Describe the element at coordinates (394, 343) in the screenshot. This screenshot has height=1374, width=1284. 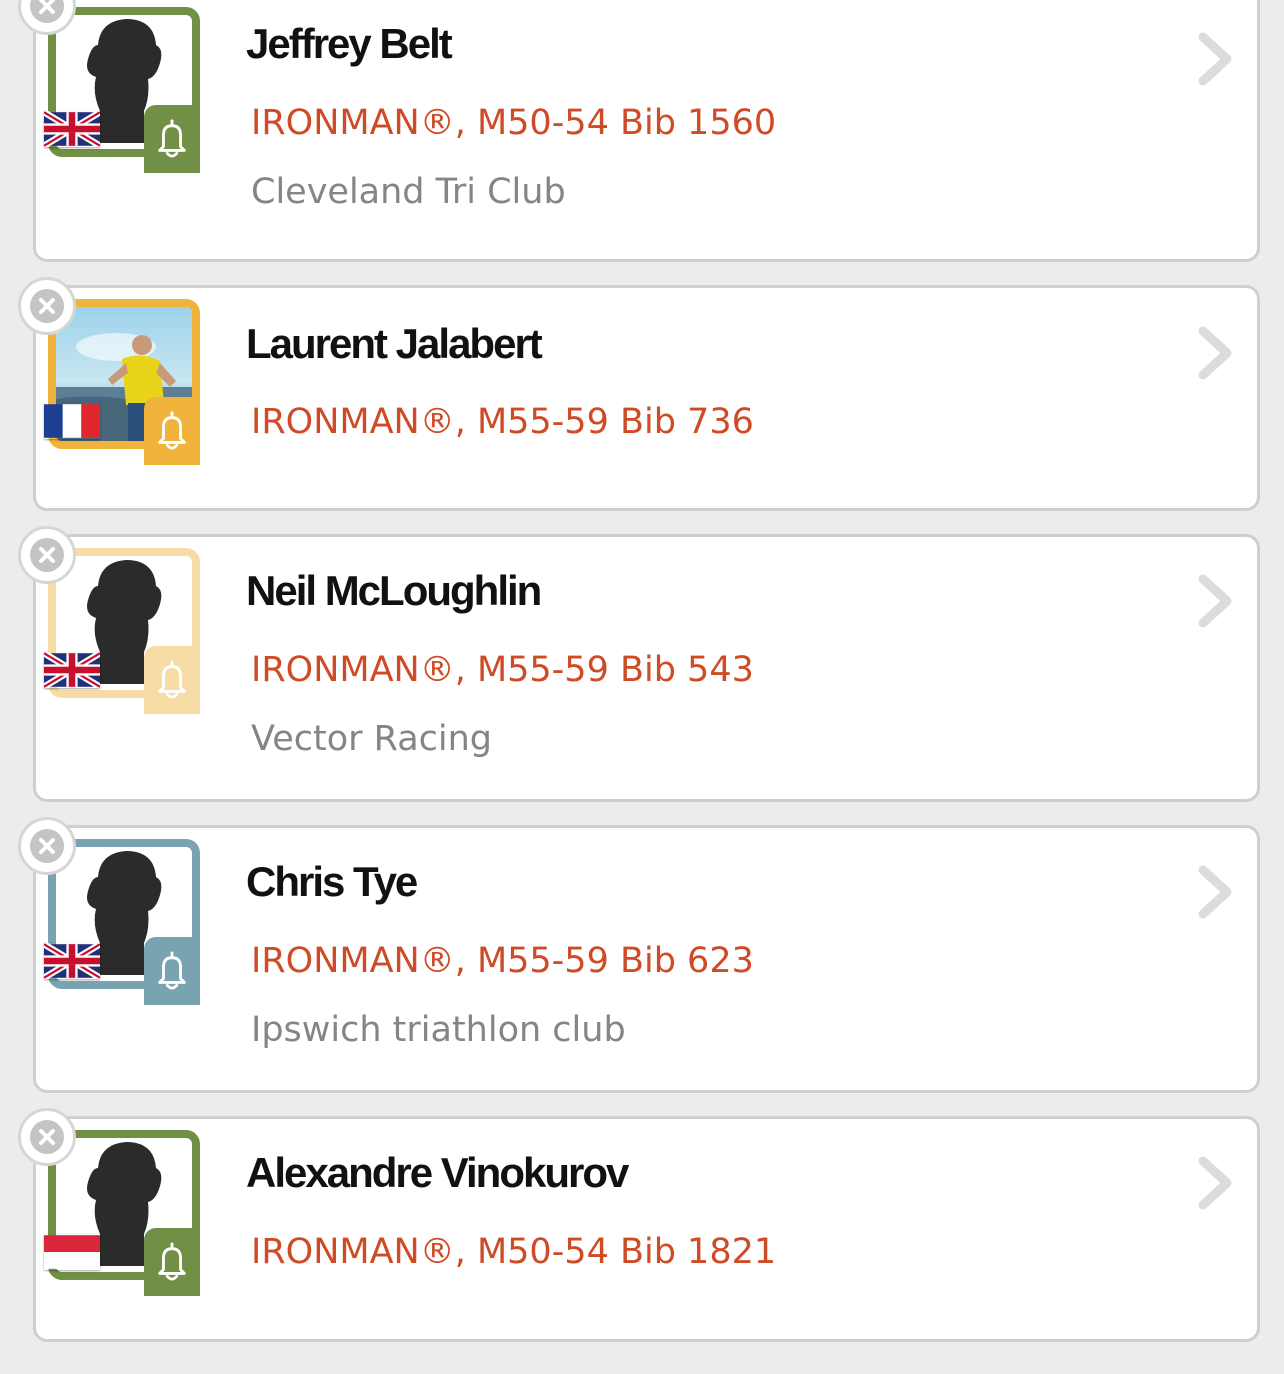
I see `athlete-name: Laurent Jalabert` at that location.